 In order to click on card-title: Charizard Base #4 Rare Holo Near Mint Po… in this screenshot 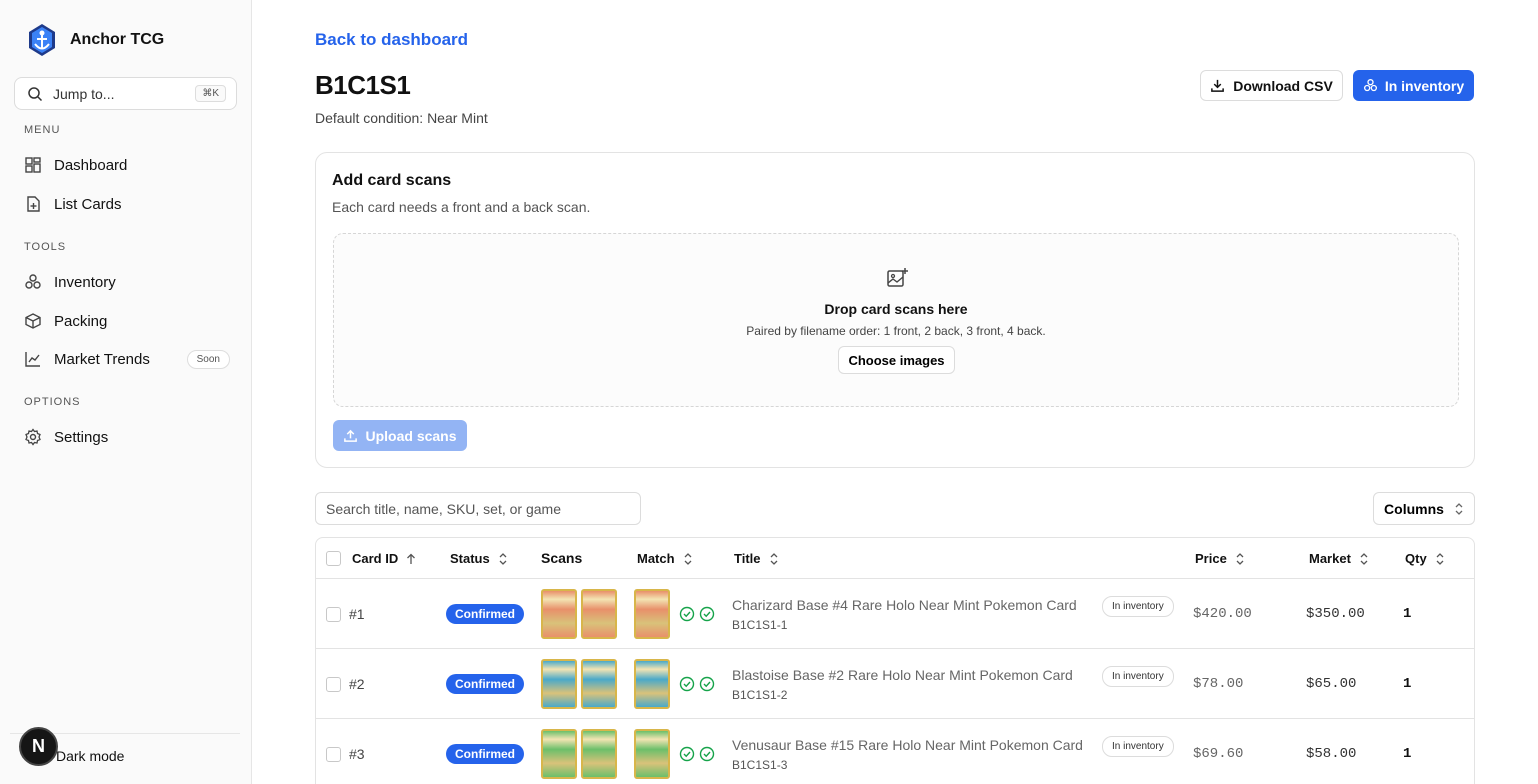, I will do `click(904, 605)`.